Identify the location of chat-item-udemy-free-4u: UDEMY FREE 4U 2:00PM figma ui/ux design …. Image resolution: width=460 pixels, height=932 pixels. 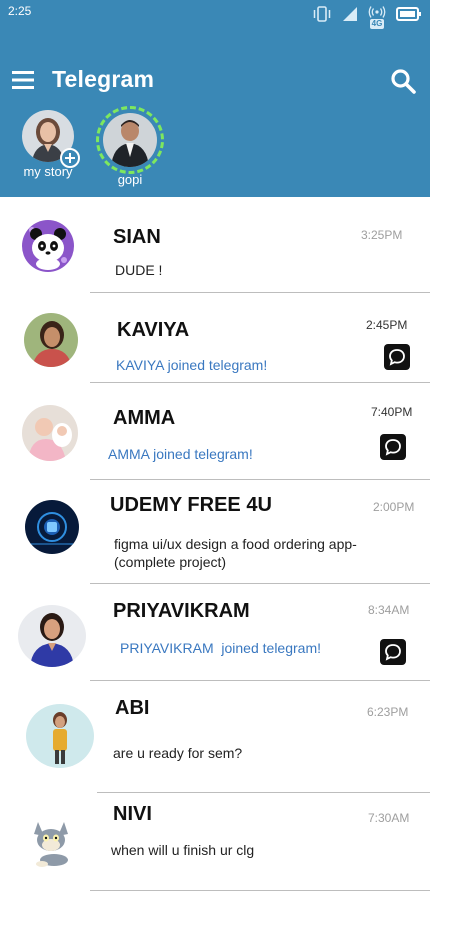
(215, 533).